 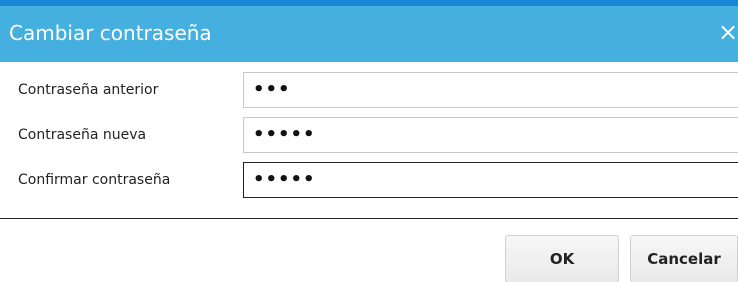 What do you see at coordinates (110, 33) in the screenshot?
I see `dialog-title: Cambiar contraseña` at bounding box center [110, 33].